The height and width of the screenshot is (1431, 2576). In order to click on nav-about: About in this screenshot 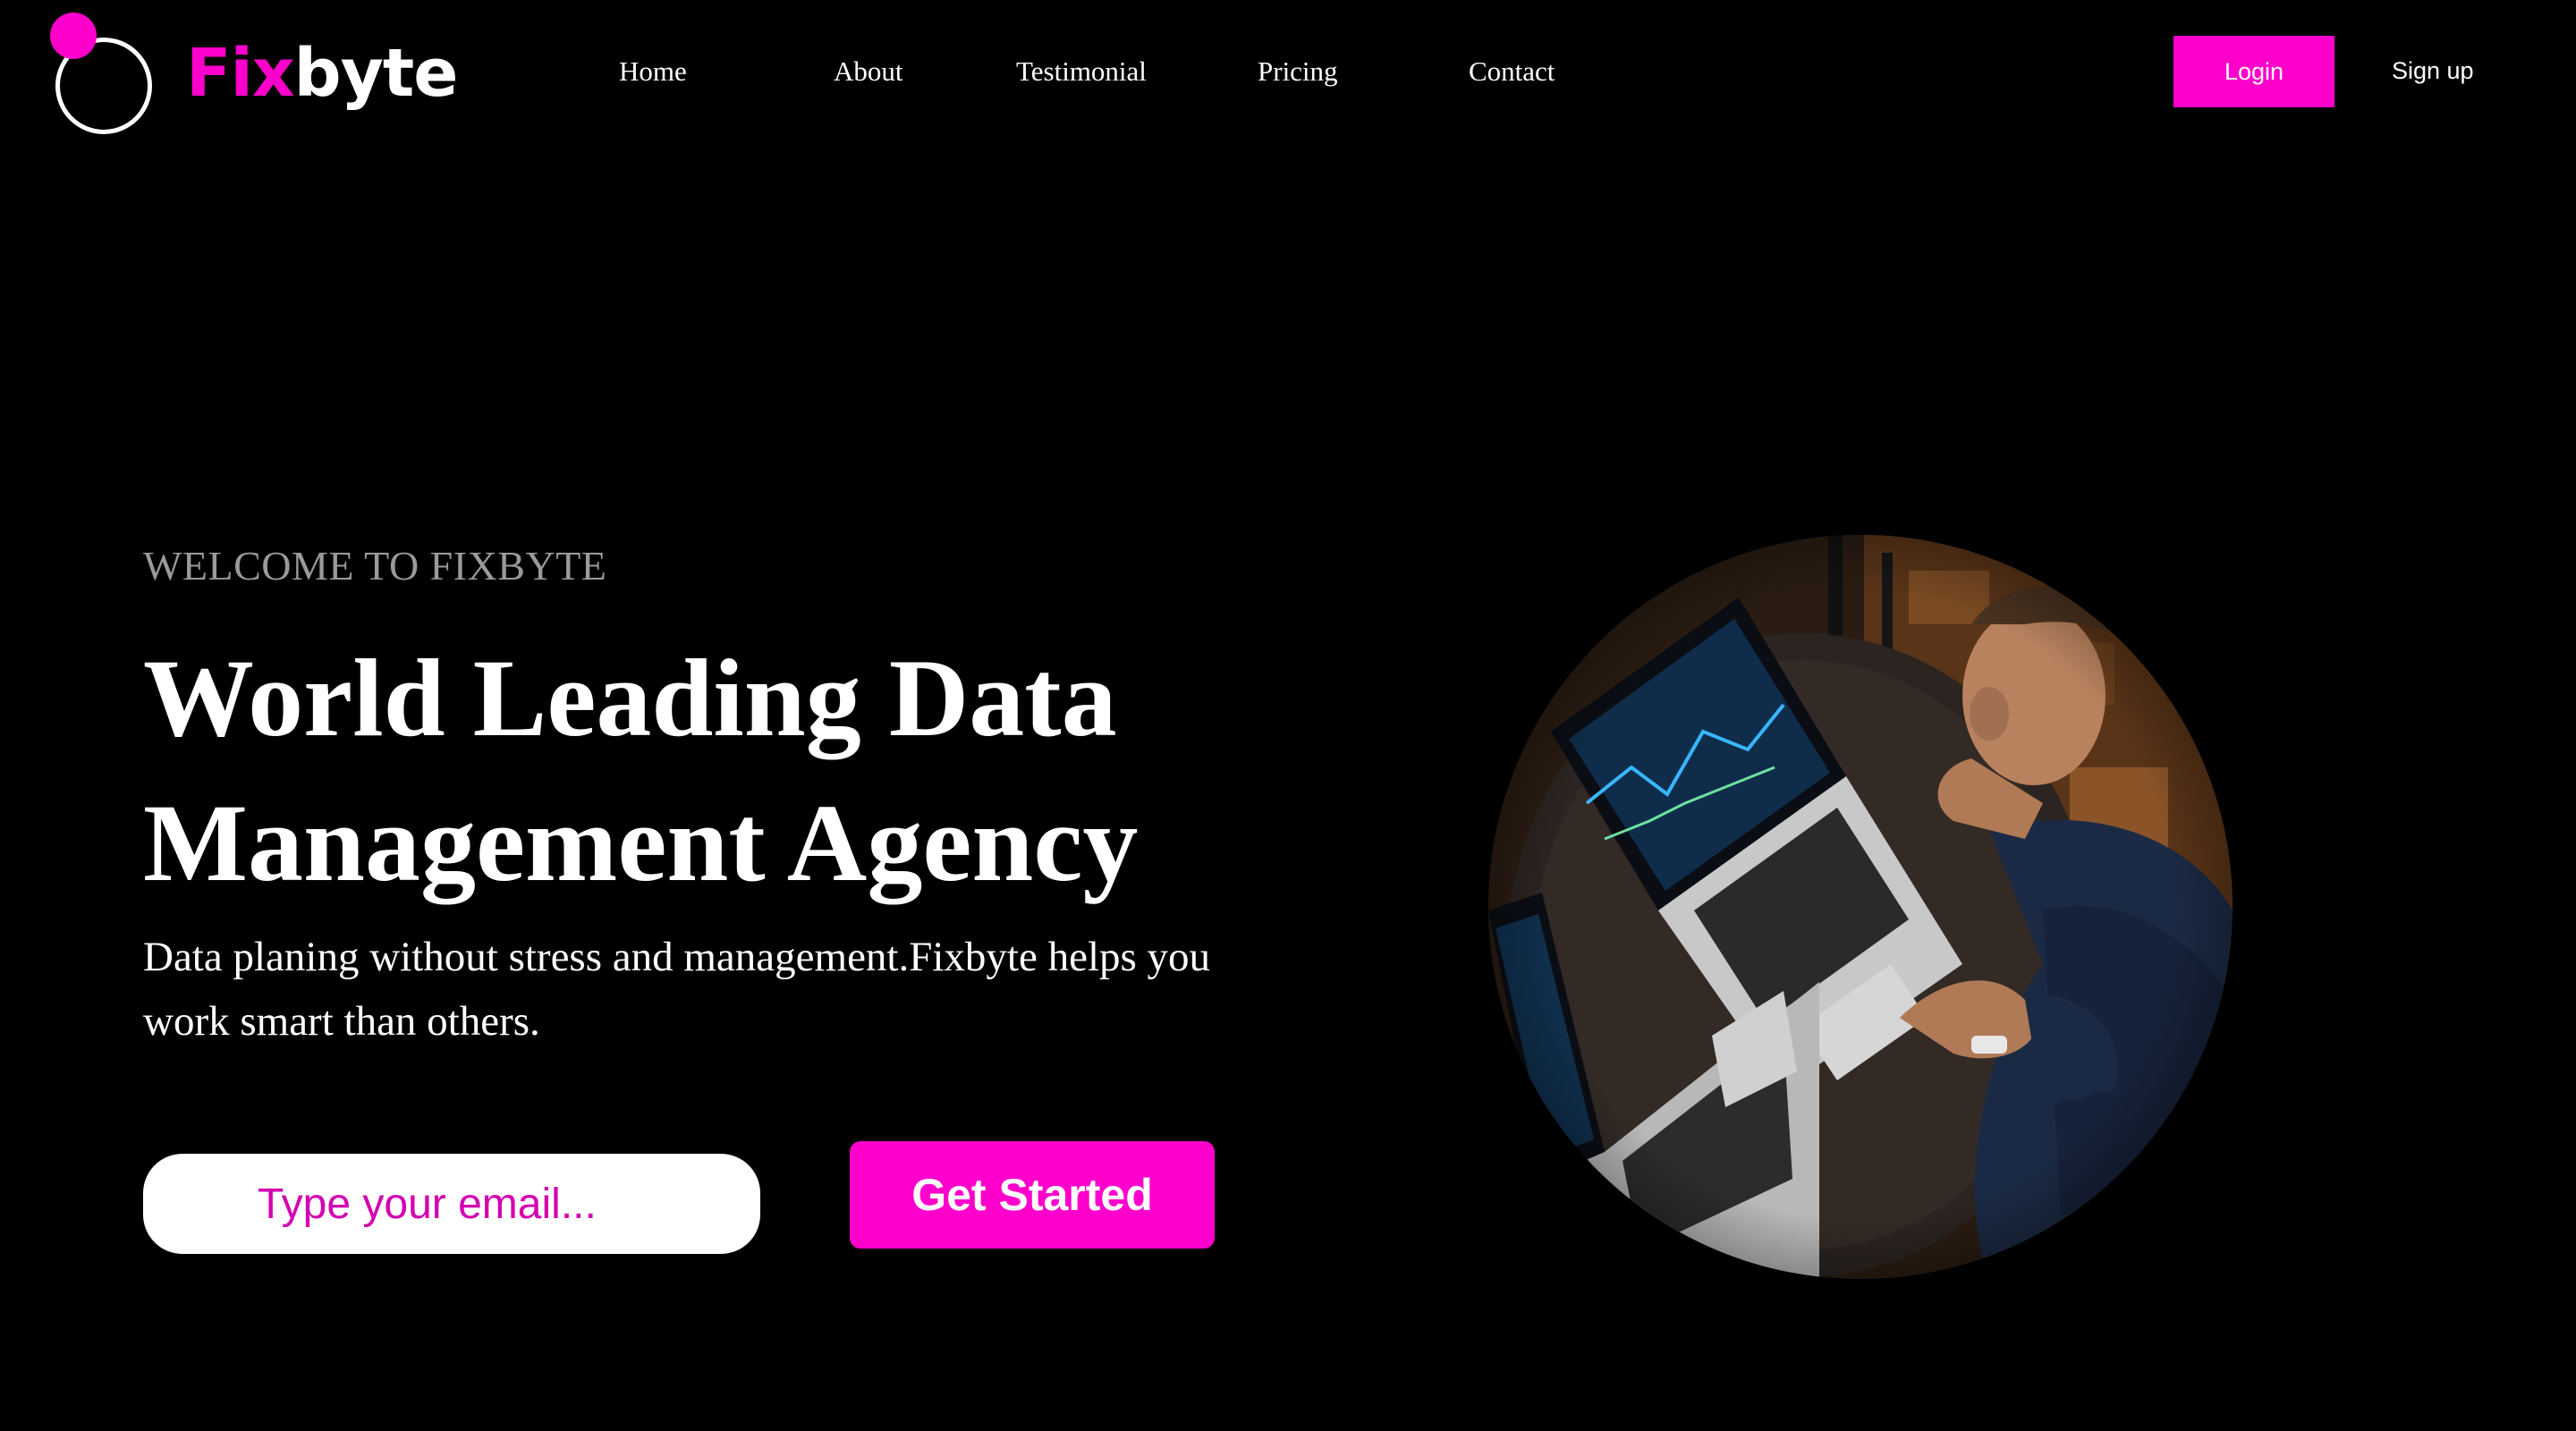, I will do `click(868, 72)`.